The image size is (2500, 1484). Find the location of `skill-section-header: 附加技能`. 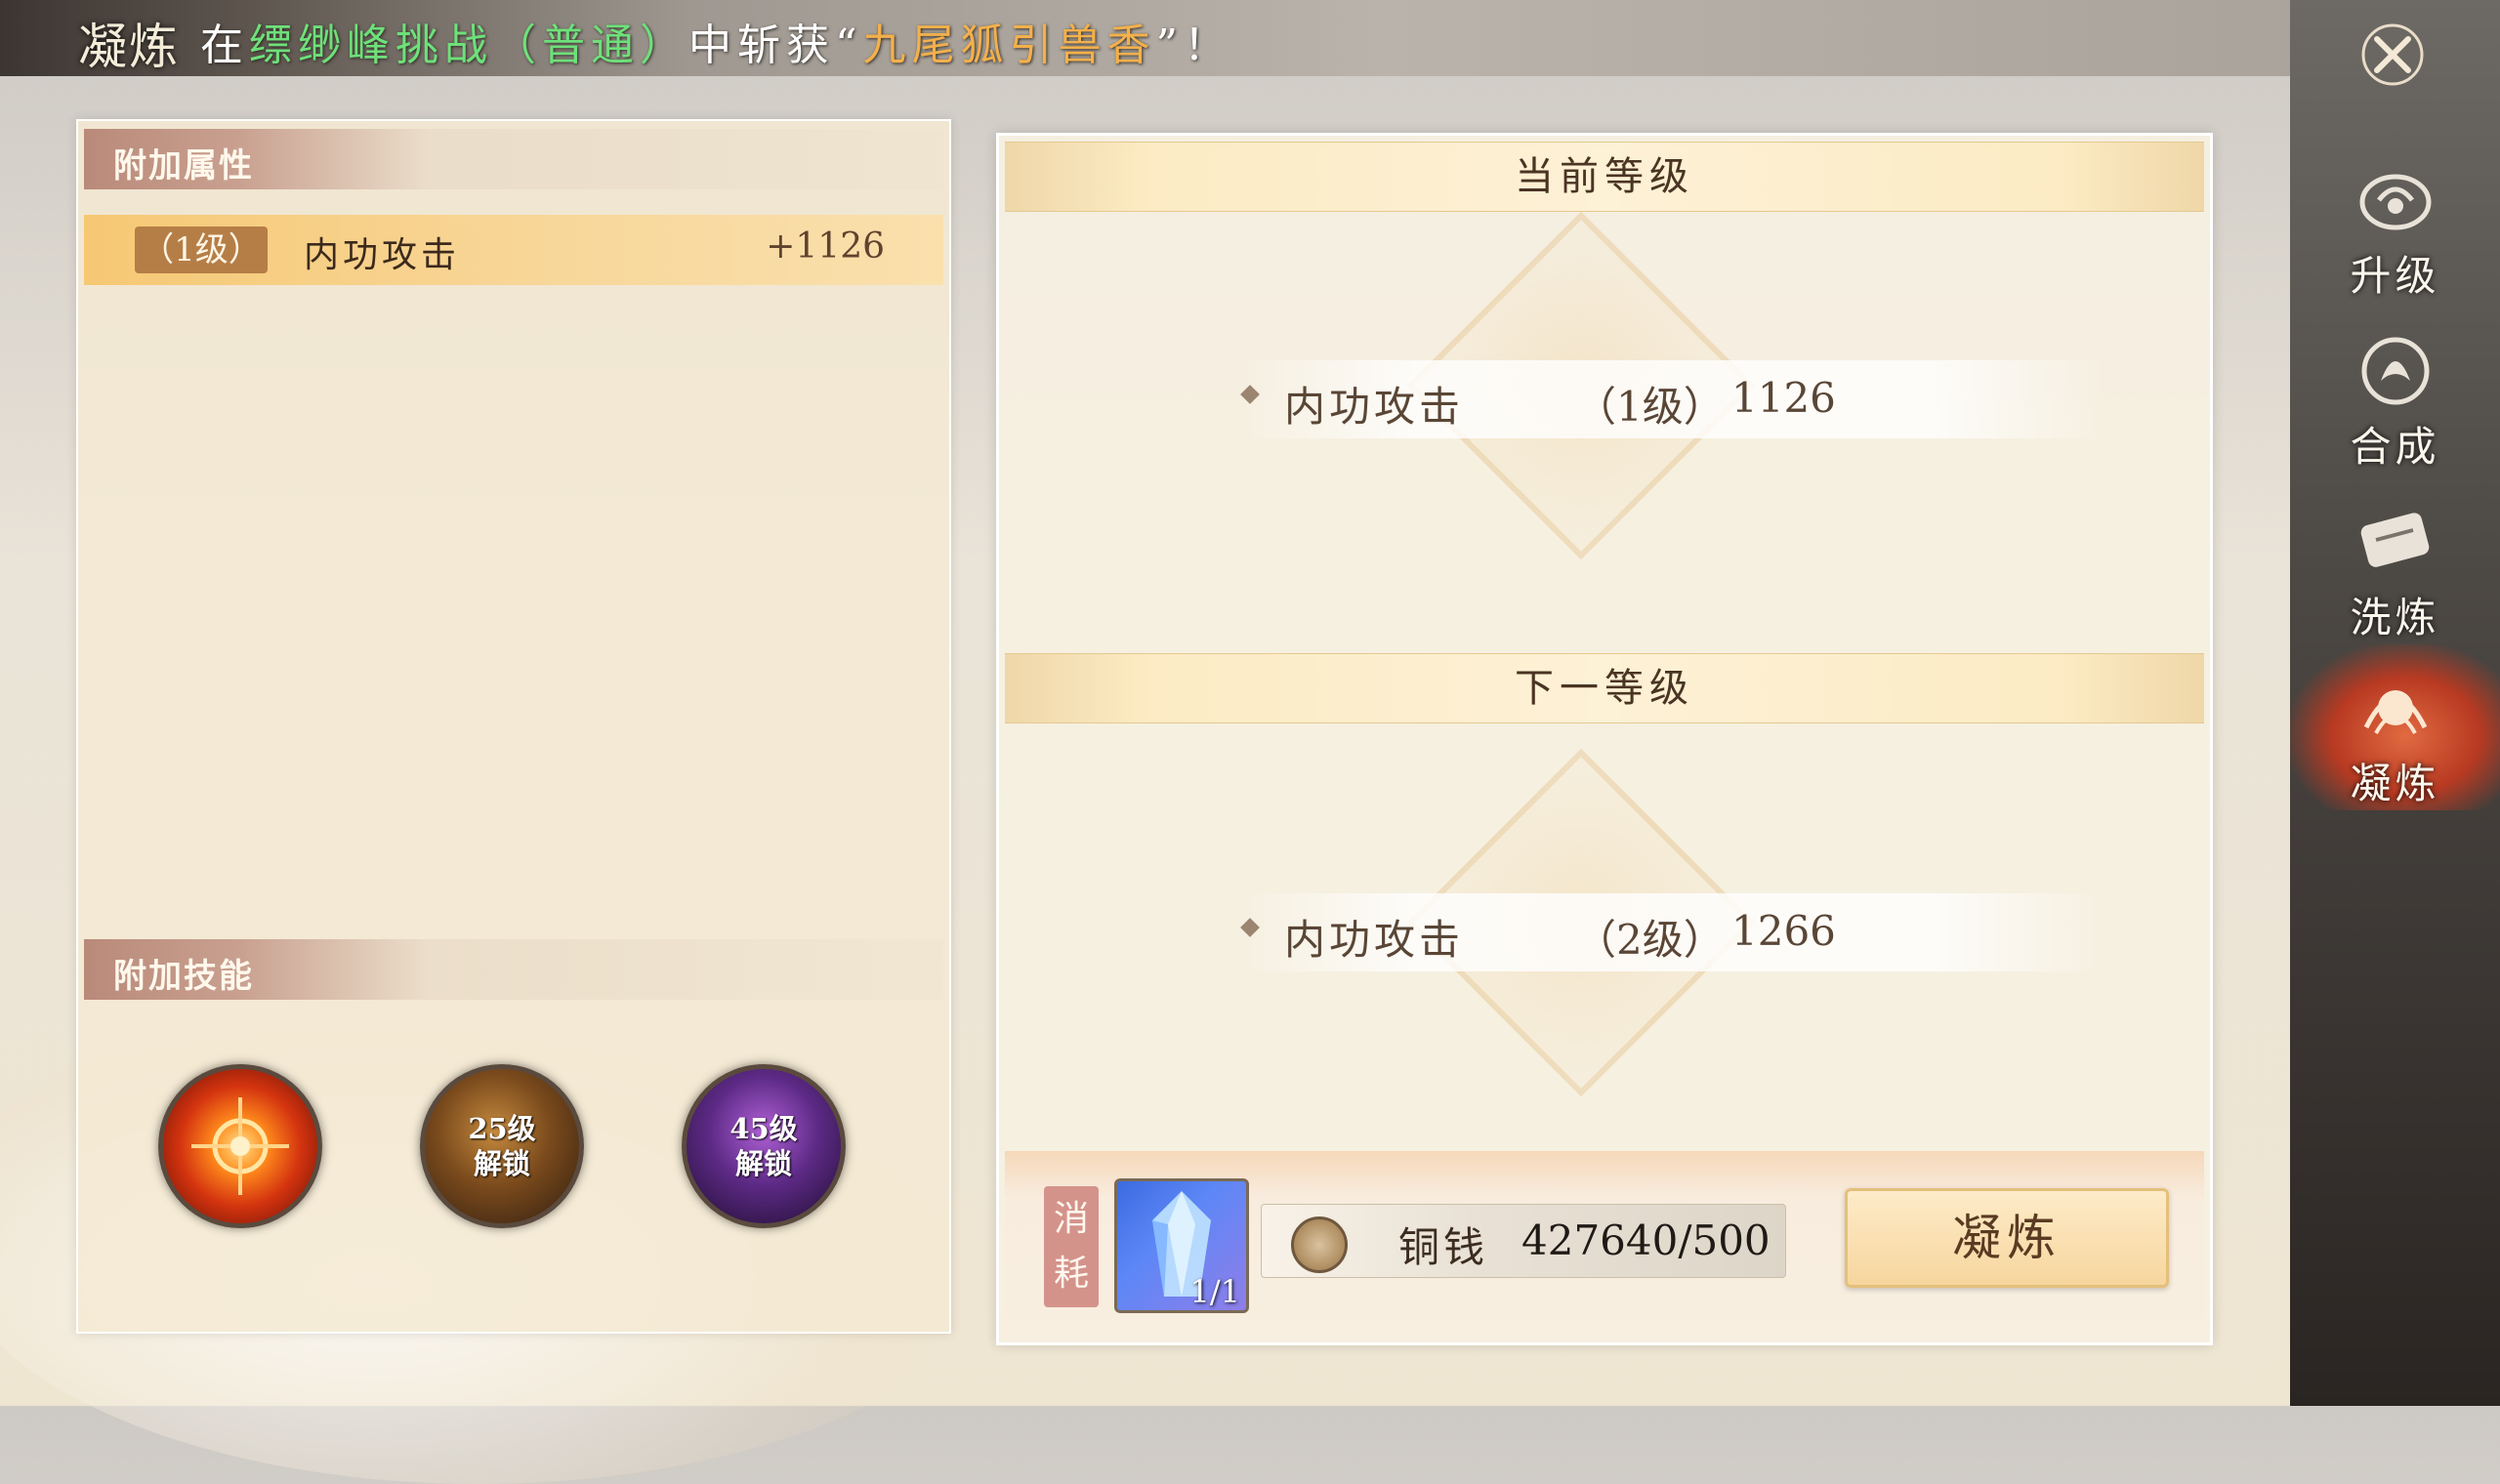

skill-section-header: 附加技能 is located at coordinates (513, 970).